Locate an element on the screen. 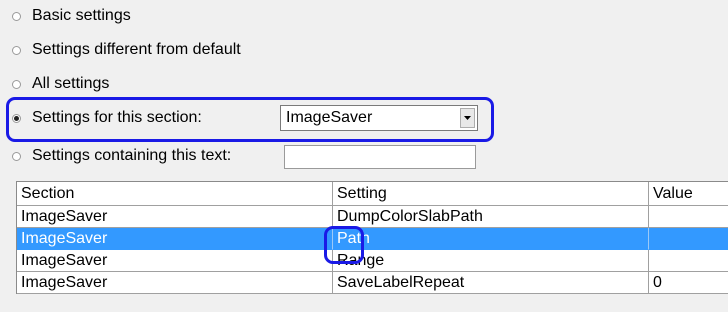 Image resolution: width=728 pixels, height=312 pixels. radio-label-different: Settings different from default is located at coordinates (136, 49).